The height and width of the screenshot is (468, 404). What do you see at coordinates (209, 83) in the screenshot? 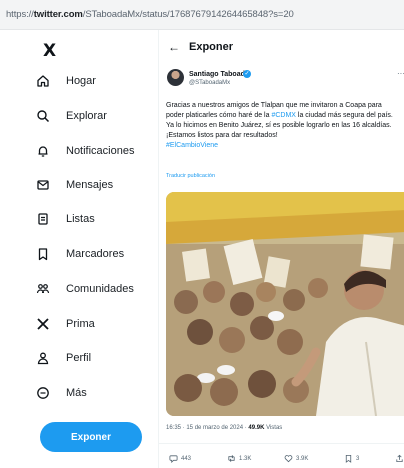
I see `author-handle: @STaboadaMx` at bounding box center [209, 83].